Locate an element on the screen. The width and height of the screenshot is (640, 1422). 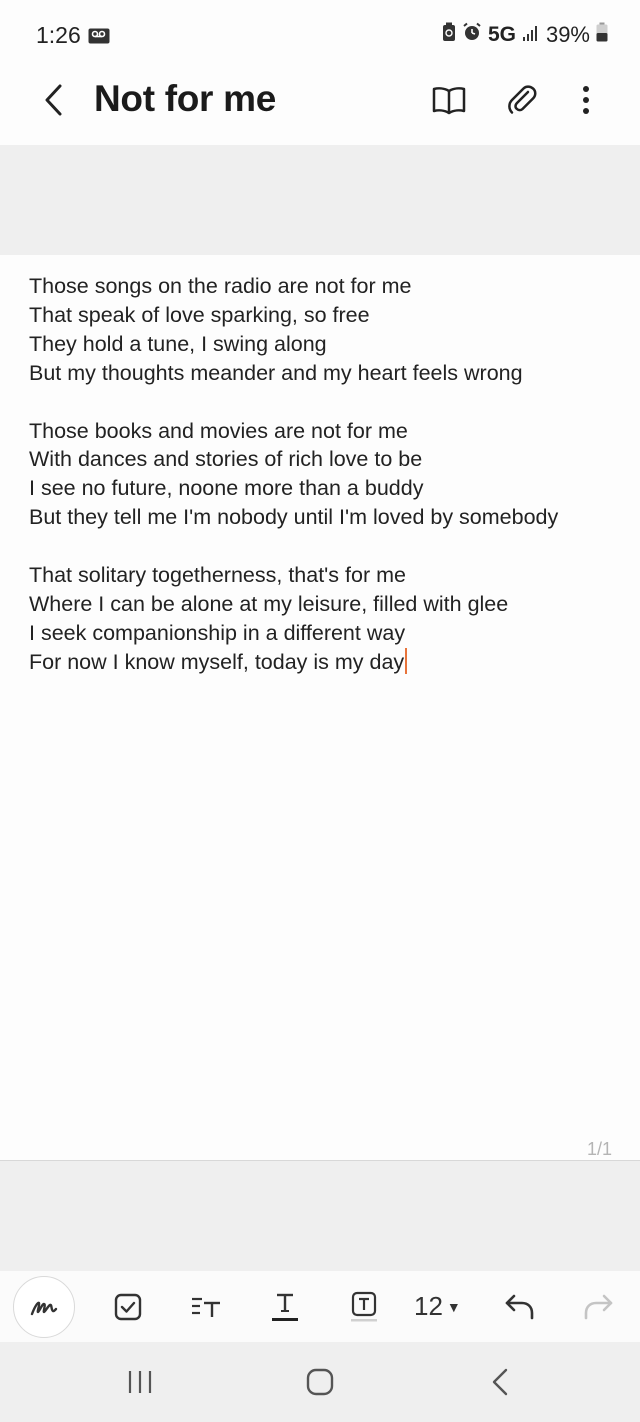
note-line-last: For now I know myself, today is my day is located at coordinates (324, 662).